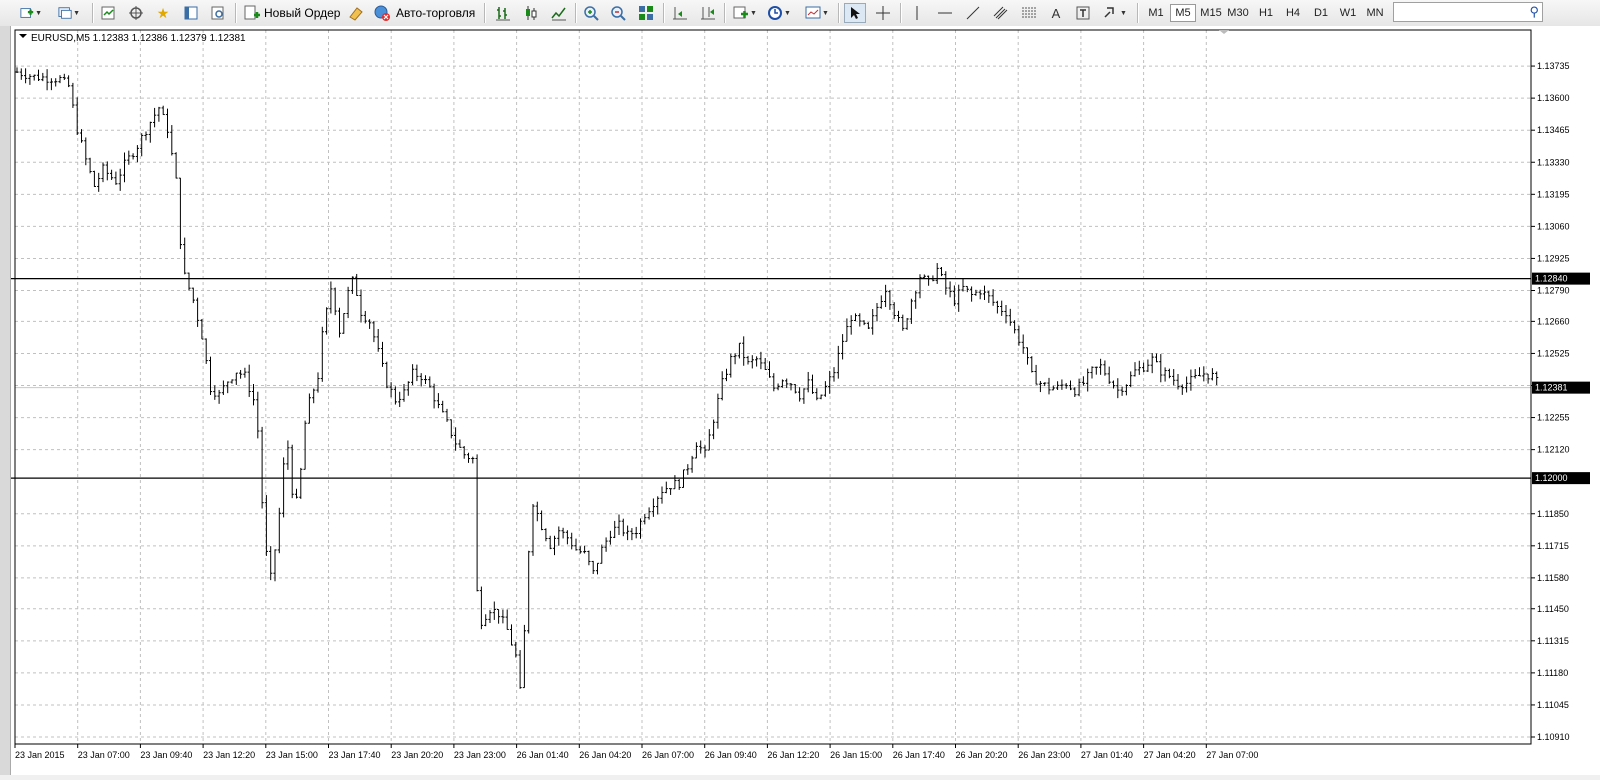 The image size is (1600, 780). Describe the element at coordinates (291, 13) in the screenshot. I see `new-order-button: Новый Ордер` at that location.